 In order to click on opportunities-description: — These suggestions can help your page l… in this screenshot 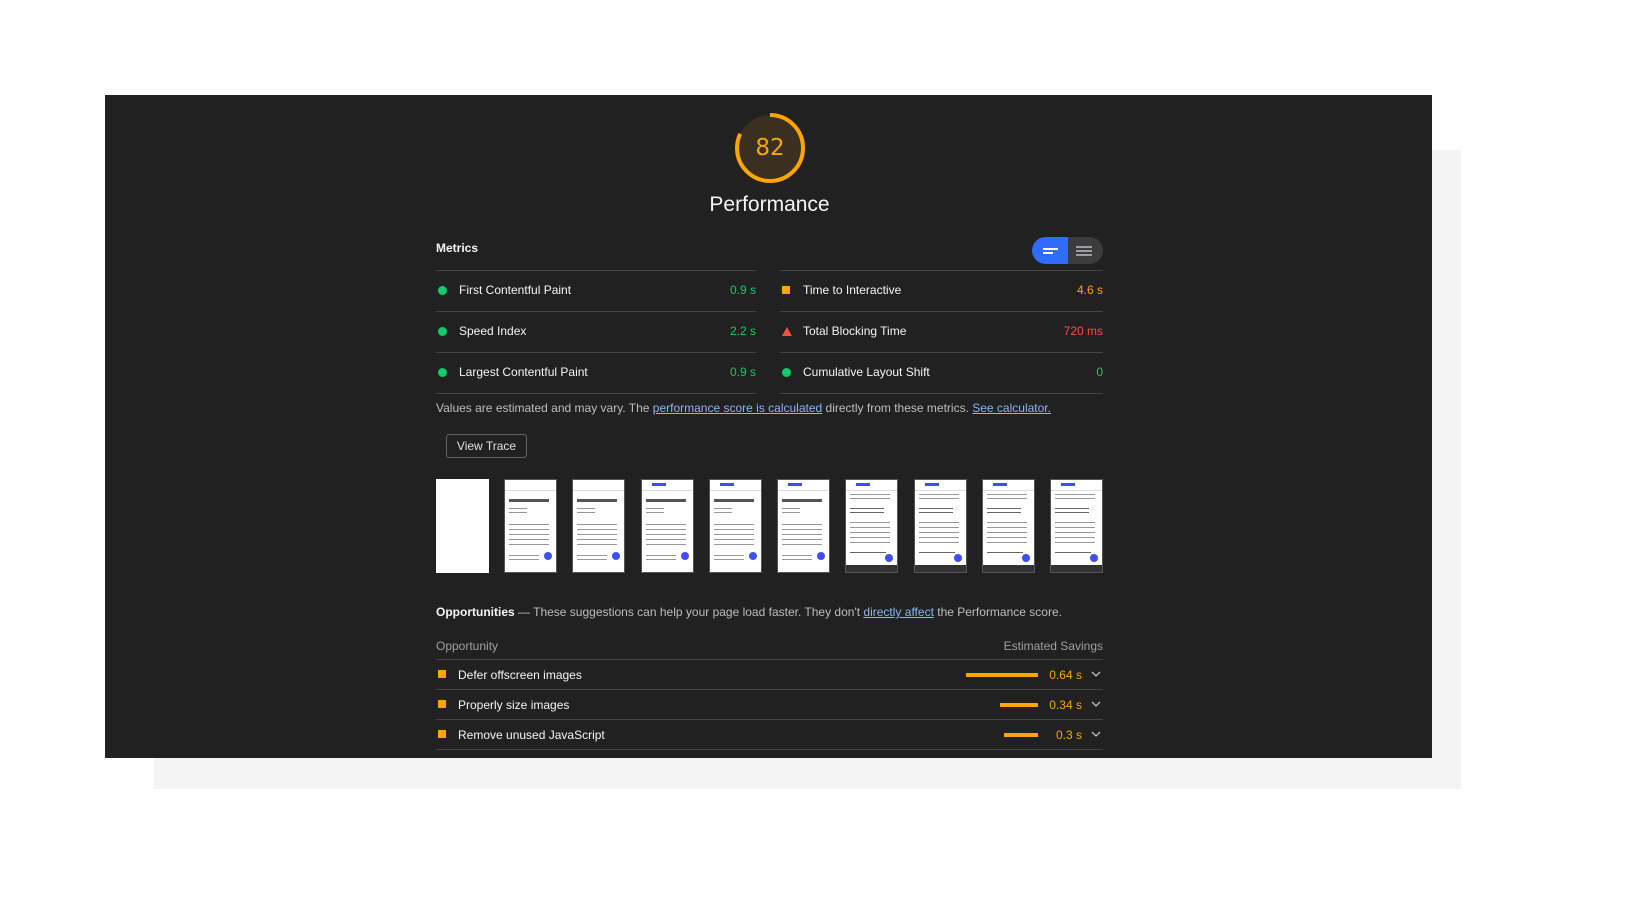, I will do `click(689, 612)`.